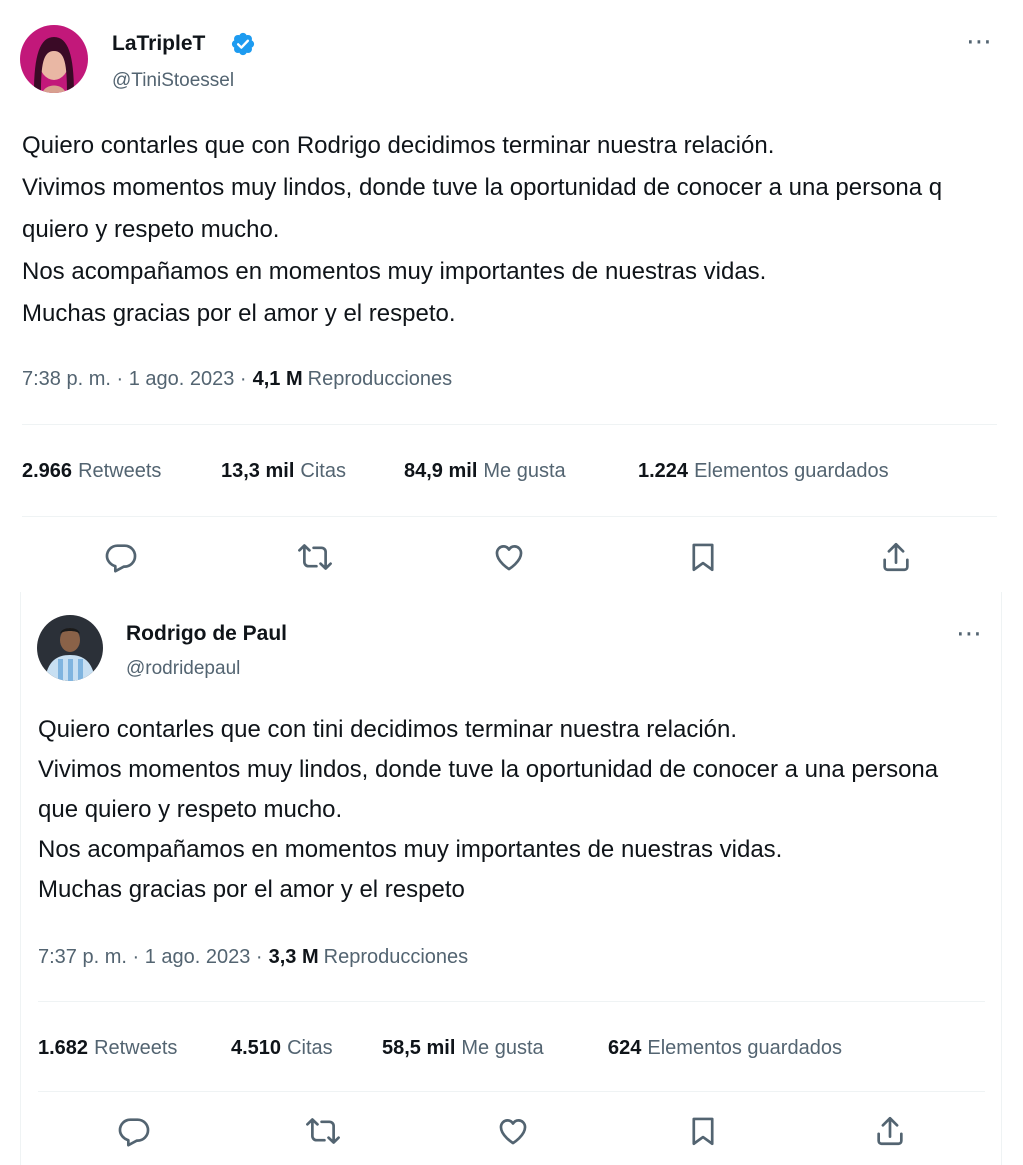 The image size is (1023, 1165). What do you see at coordinates (243, 44) in the screenshot?
I see `verified-badge-icon` at bounding box center [243, 44].